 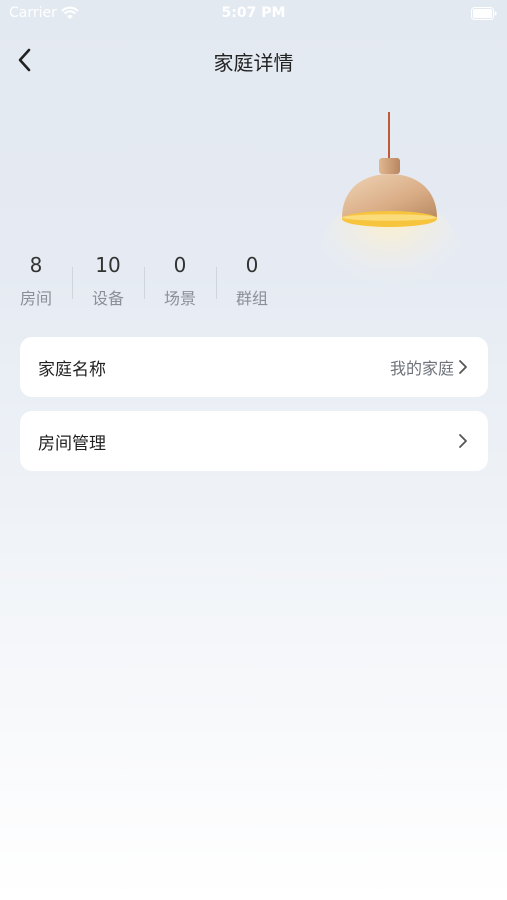 I want to click on status-time: 5:07 PM, so click(x=253, y=13).